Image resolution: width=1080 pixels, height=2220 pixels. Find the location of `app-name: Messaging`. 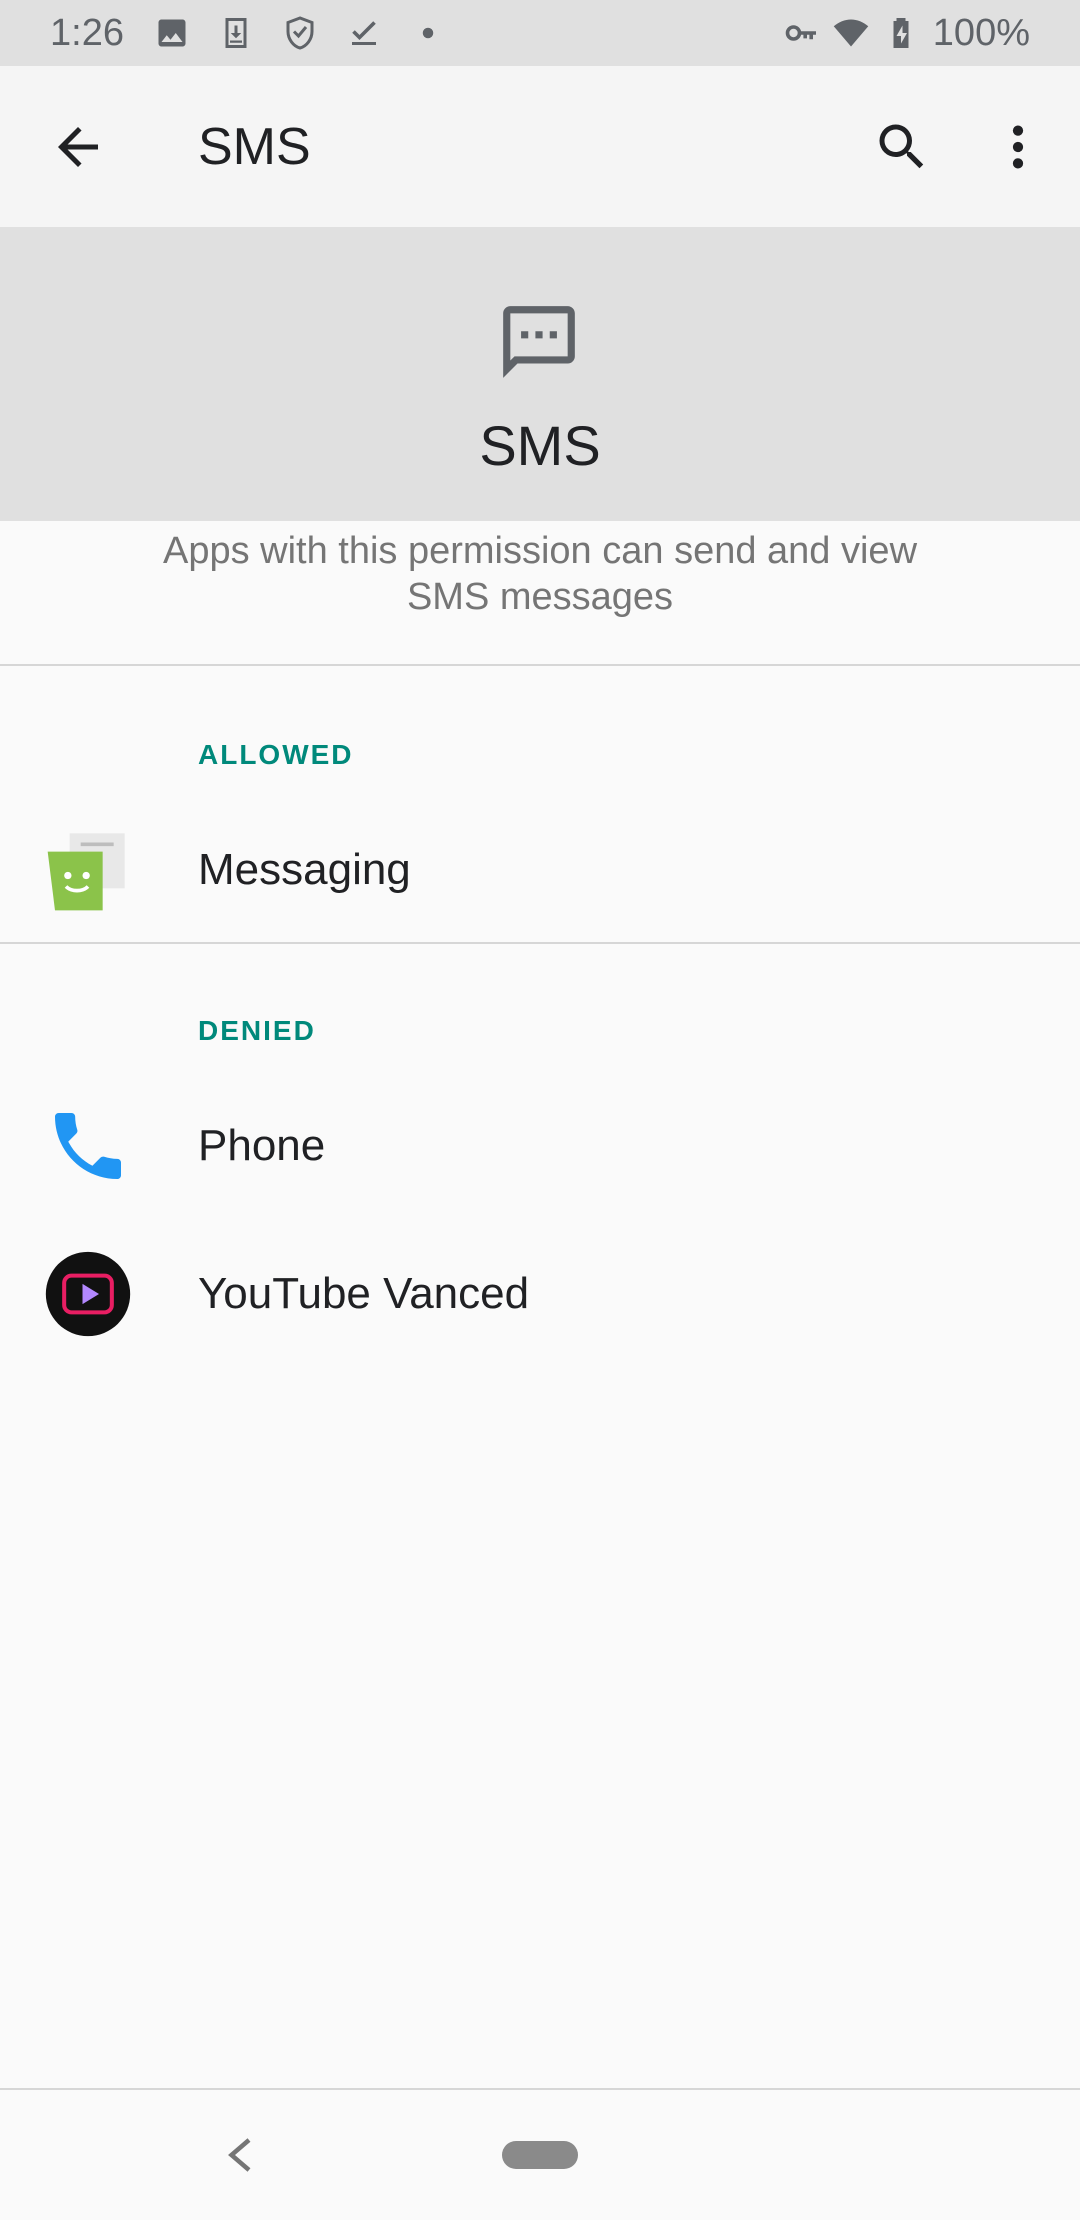

app-name: Messaging is located at coordinates (304, 869).